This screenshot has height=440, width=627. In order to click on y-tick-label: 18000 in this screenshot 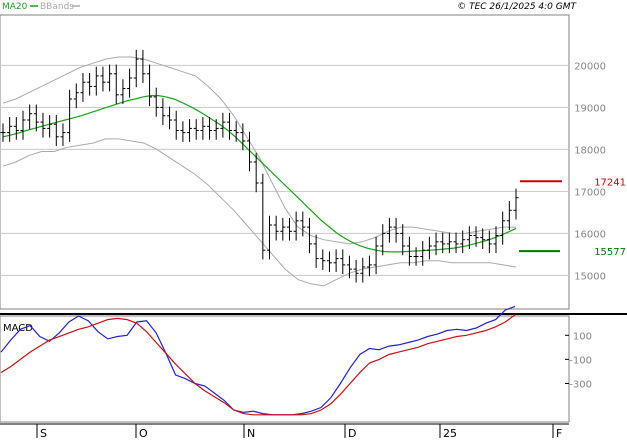, I will do `click(590, 150)`.